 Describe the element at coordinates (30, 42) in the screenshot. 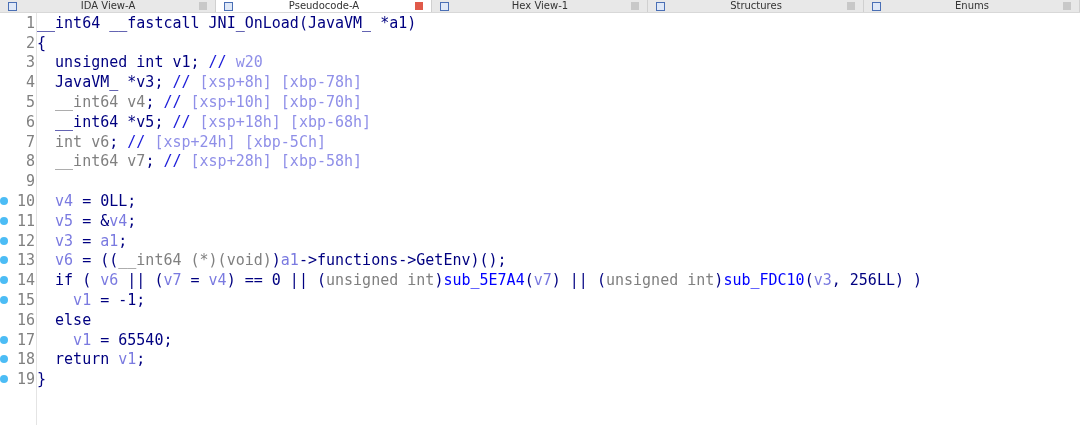

I see `line-number: 2` at that location.